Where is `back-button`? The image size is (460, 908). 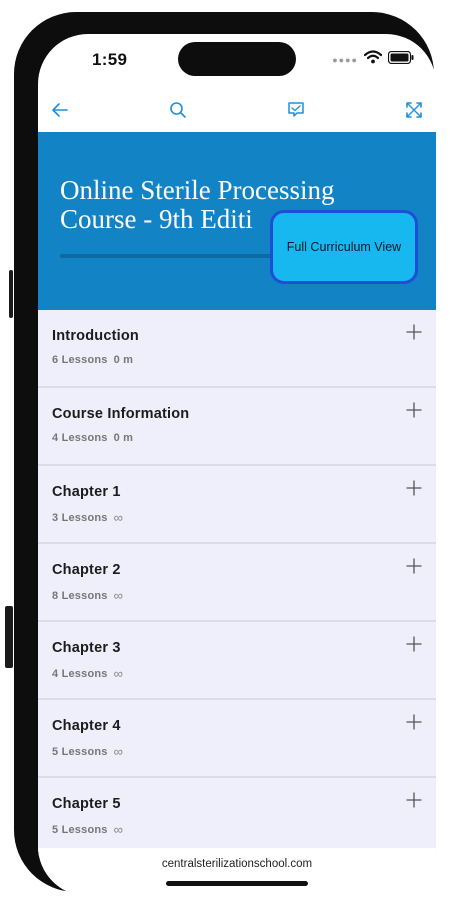
back-button is located at coordinates (60, 110).